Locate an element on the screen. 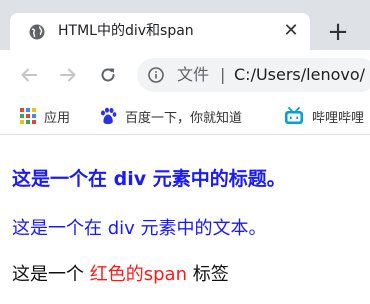  info-icon is located at coordinates (156, 75).